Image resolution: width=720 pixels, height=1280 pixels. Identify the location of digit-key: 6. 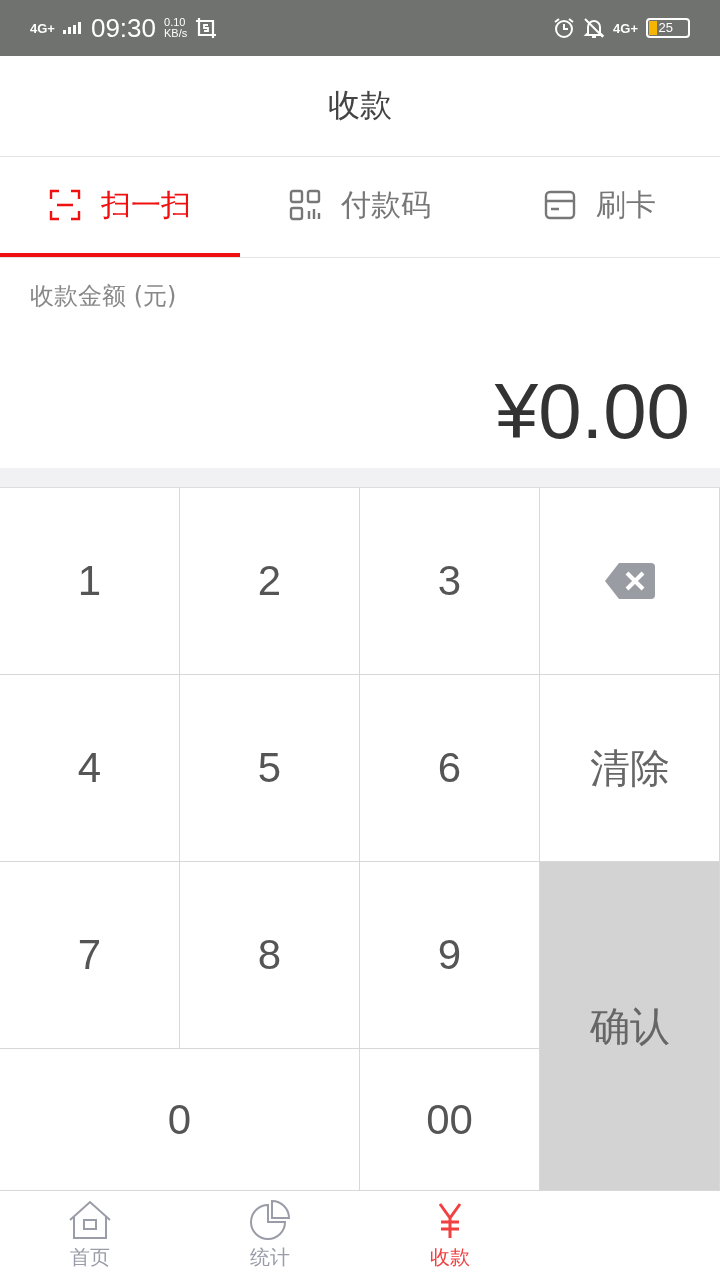
(450, 768).